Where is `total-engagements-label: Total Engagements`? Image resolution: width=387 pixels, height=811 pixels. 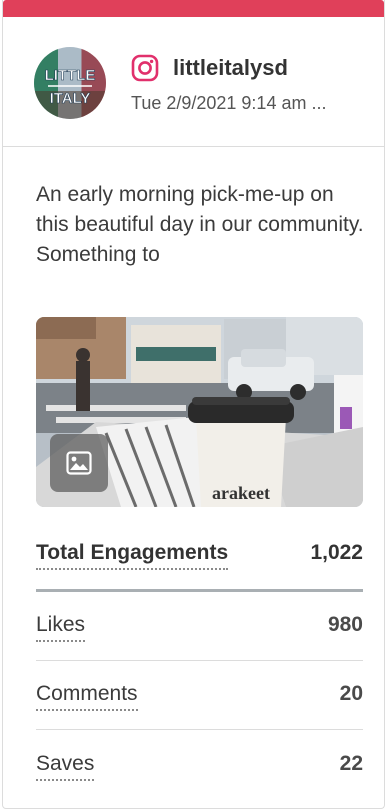
total-engagements-label: Total Engagements is located at coordinates (132, 554).